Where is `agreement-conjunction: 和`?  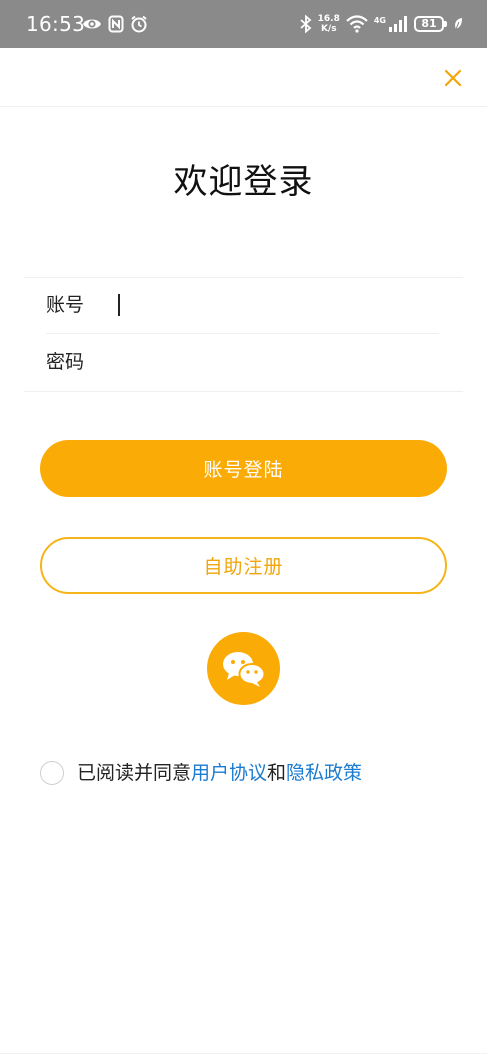
agreement-conjunction: 和 is located at coordinates (277, 773).